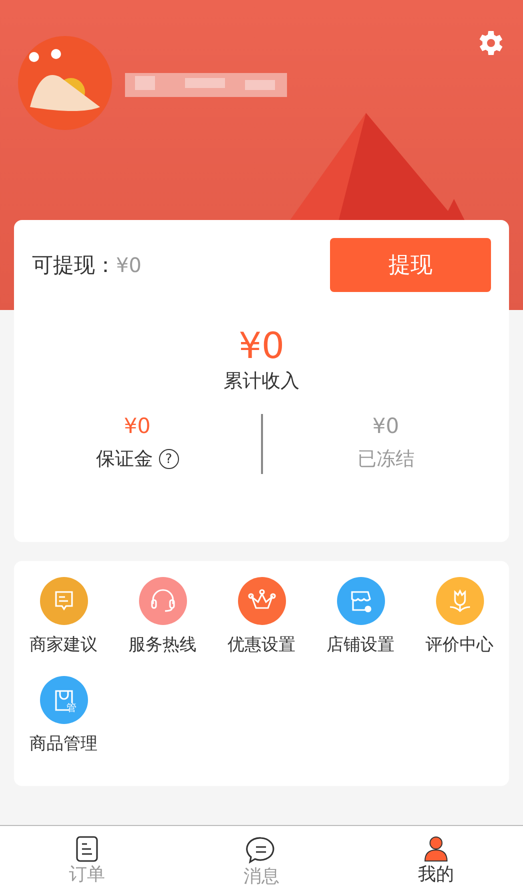 This screenshot has width=523, height=896. Describe the element at coordinates (124, 459) in the screenshot. I see `stat-label: 保证金` at that location.